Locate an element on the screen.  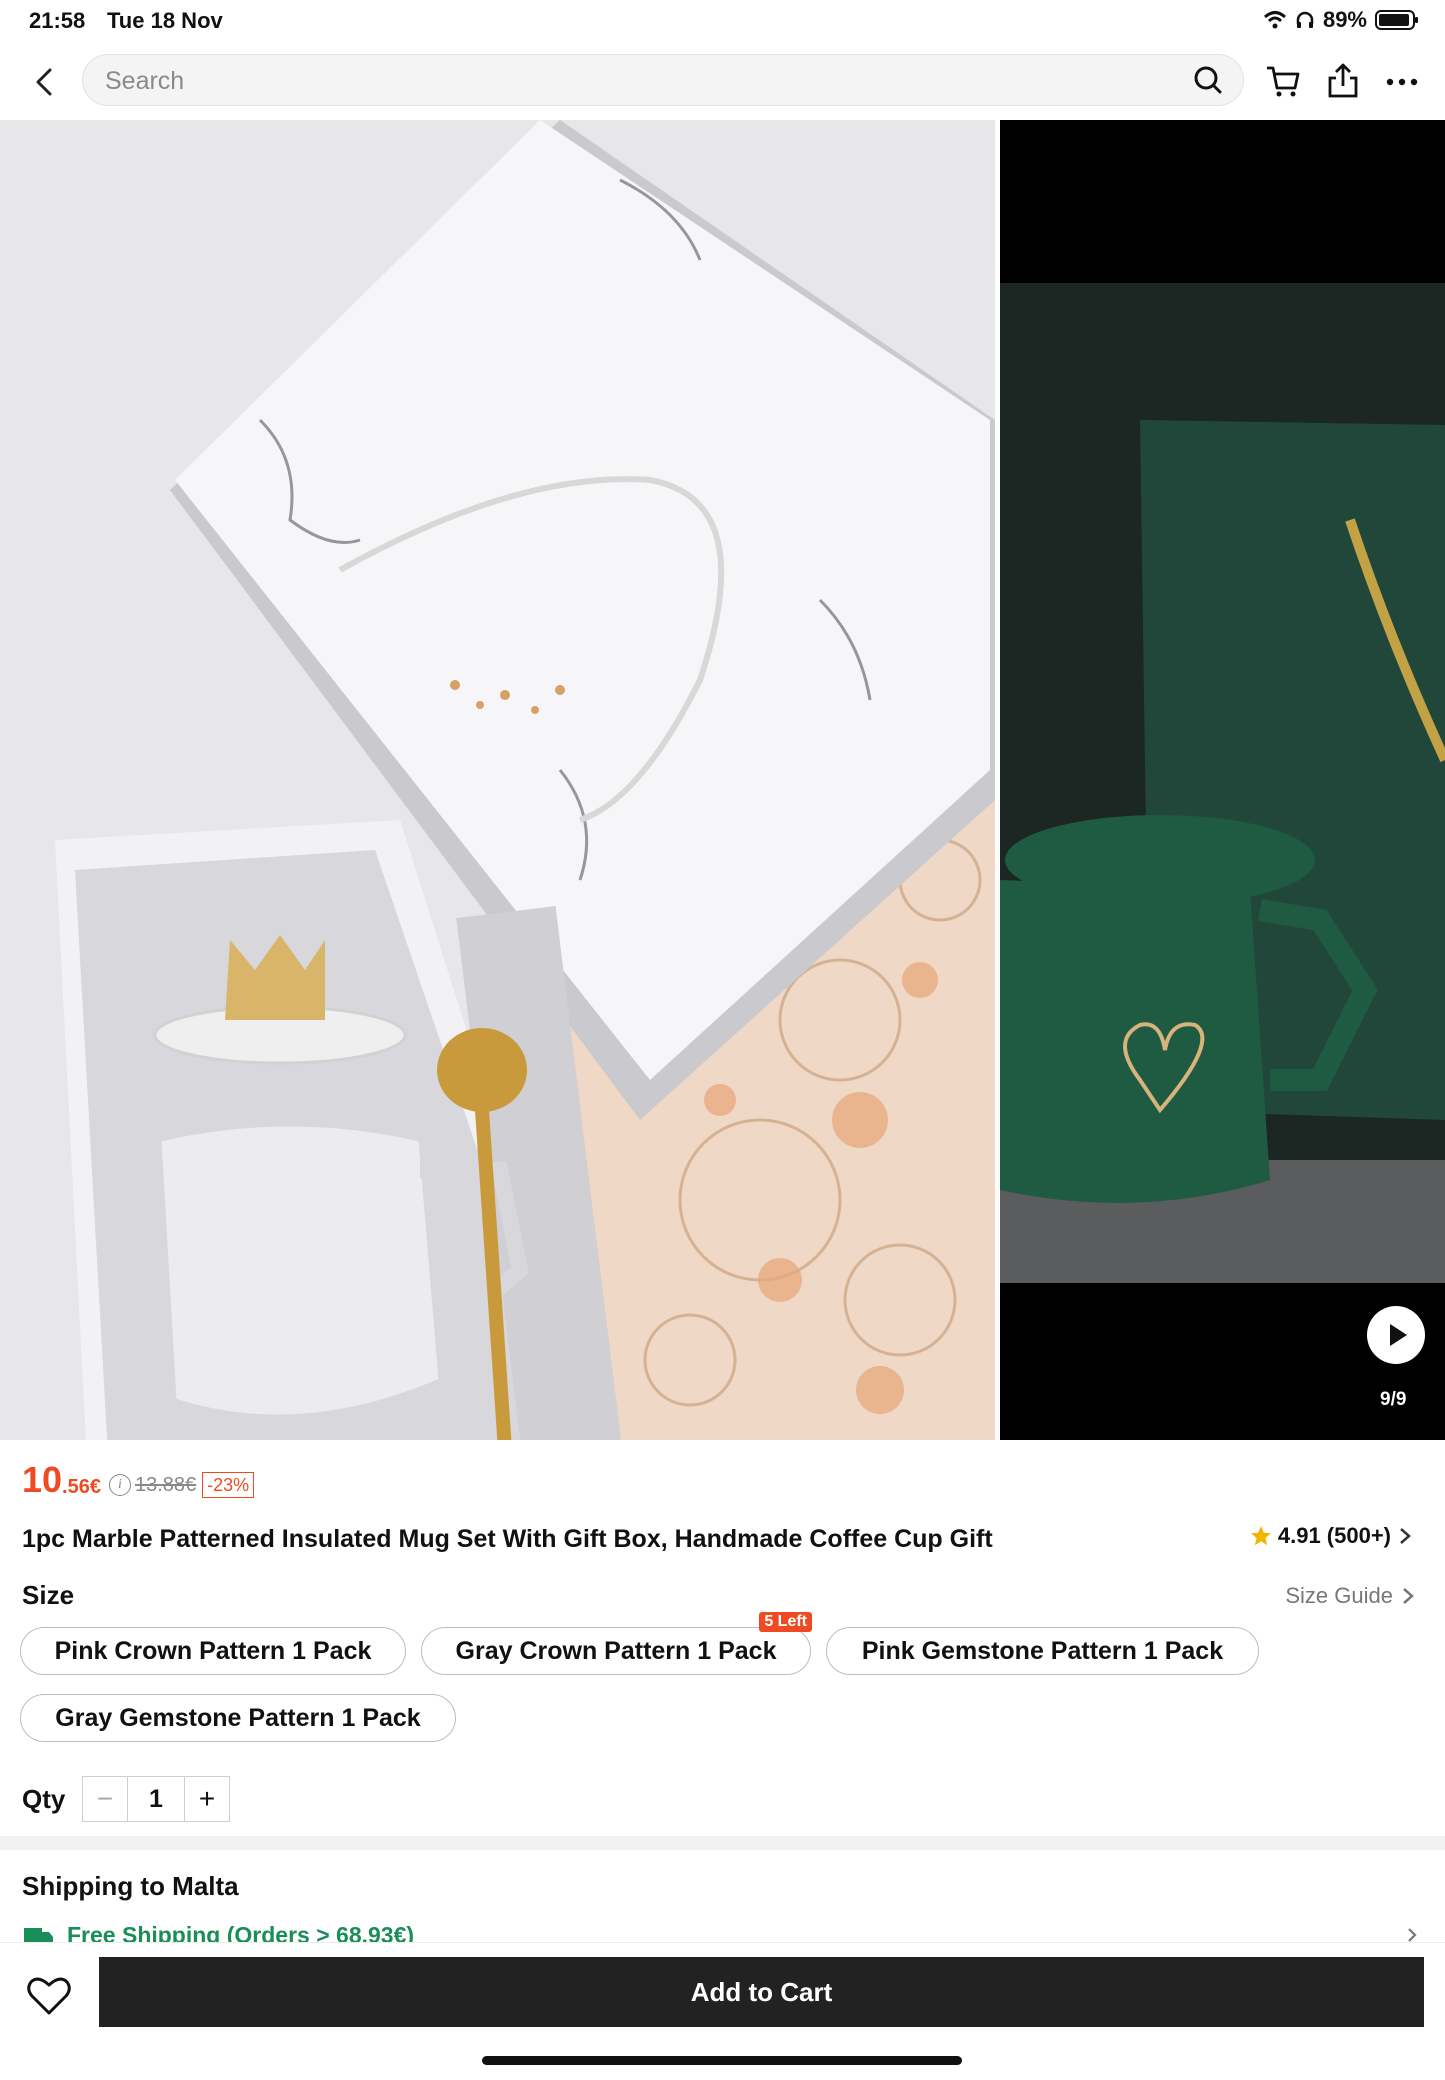
price-info-icon: i is located at coordinates (119, 1485).